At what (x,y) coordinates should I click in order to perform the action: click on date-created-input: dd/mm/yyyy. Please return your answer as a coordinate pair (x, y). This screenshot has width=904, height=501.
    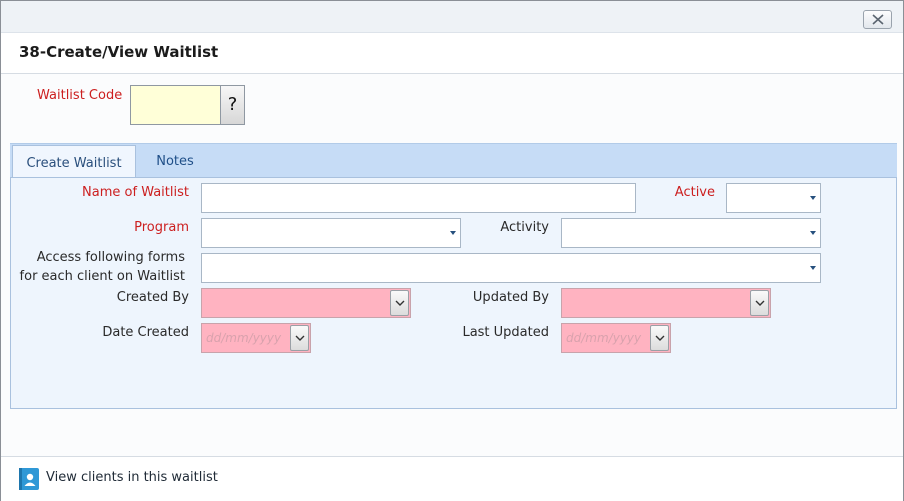
    Looking at the image, I should click on (256, 338).